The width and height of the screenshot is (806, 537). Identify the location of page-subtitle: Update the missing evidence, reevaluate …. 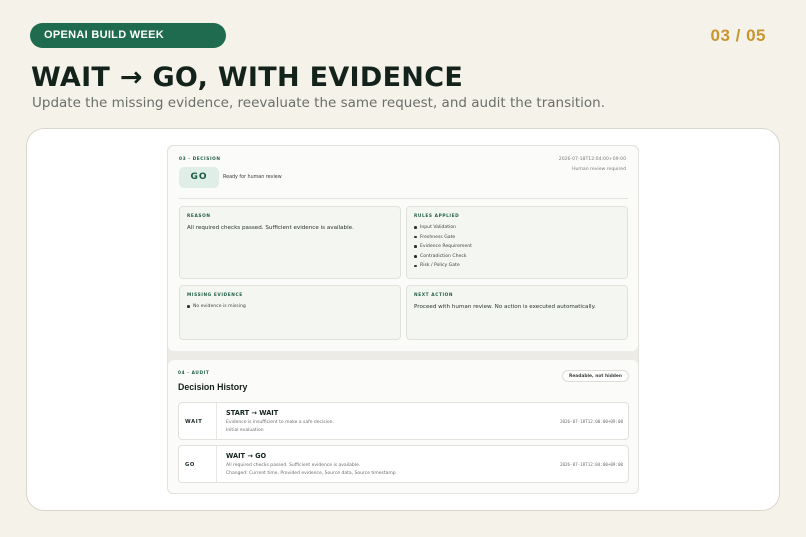
(319, 103).